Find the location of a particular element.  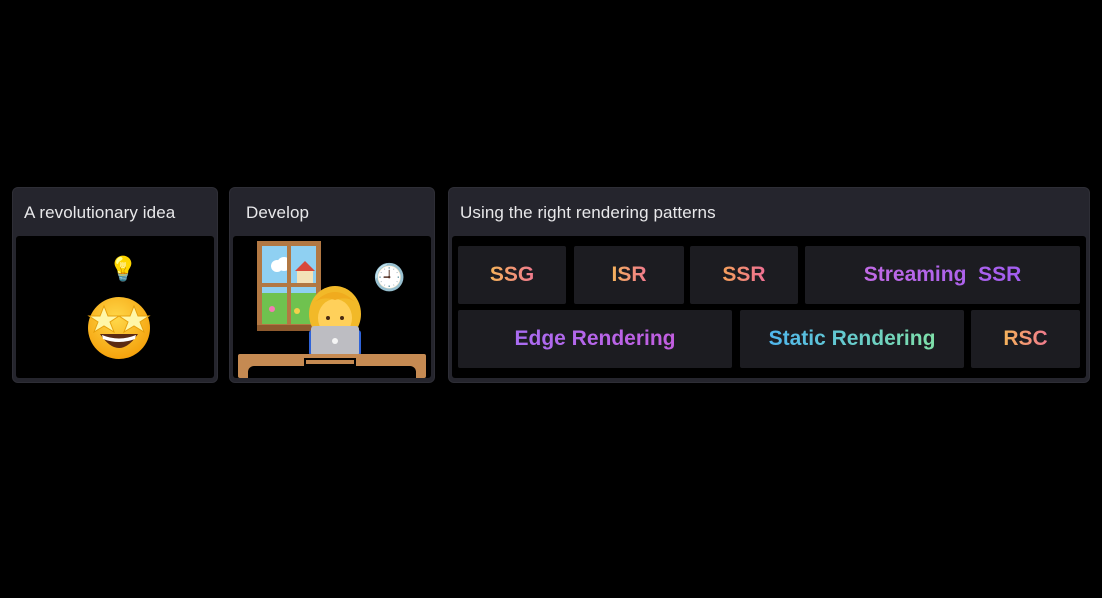

pattern-ssg: SSG is located at coordinates (512, 275).